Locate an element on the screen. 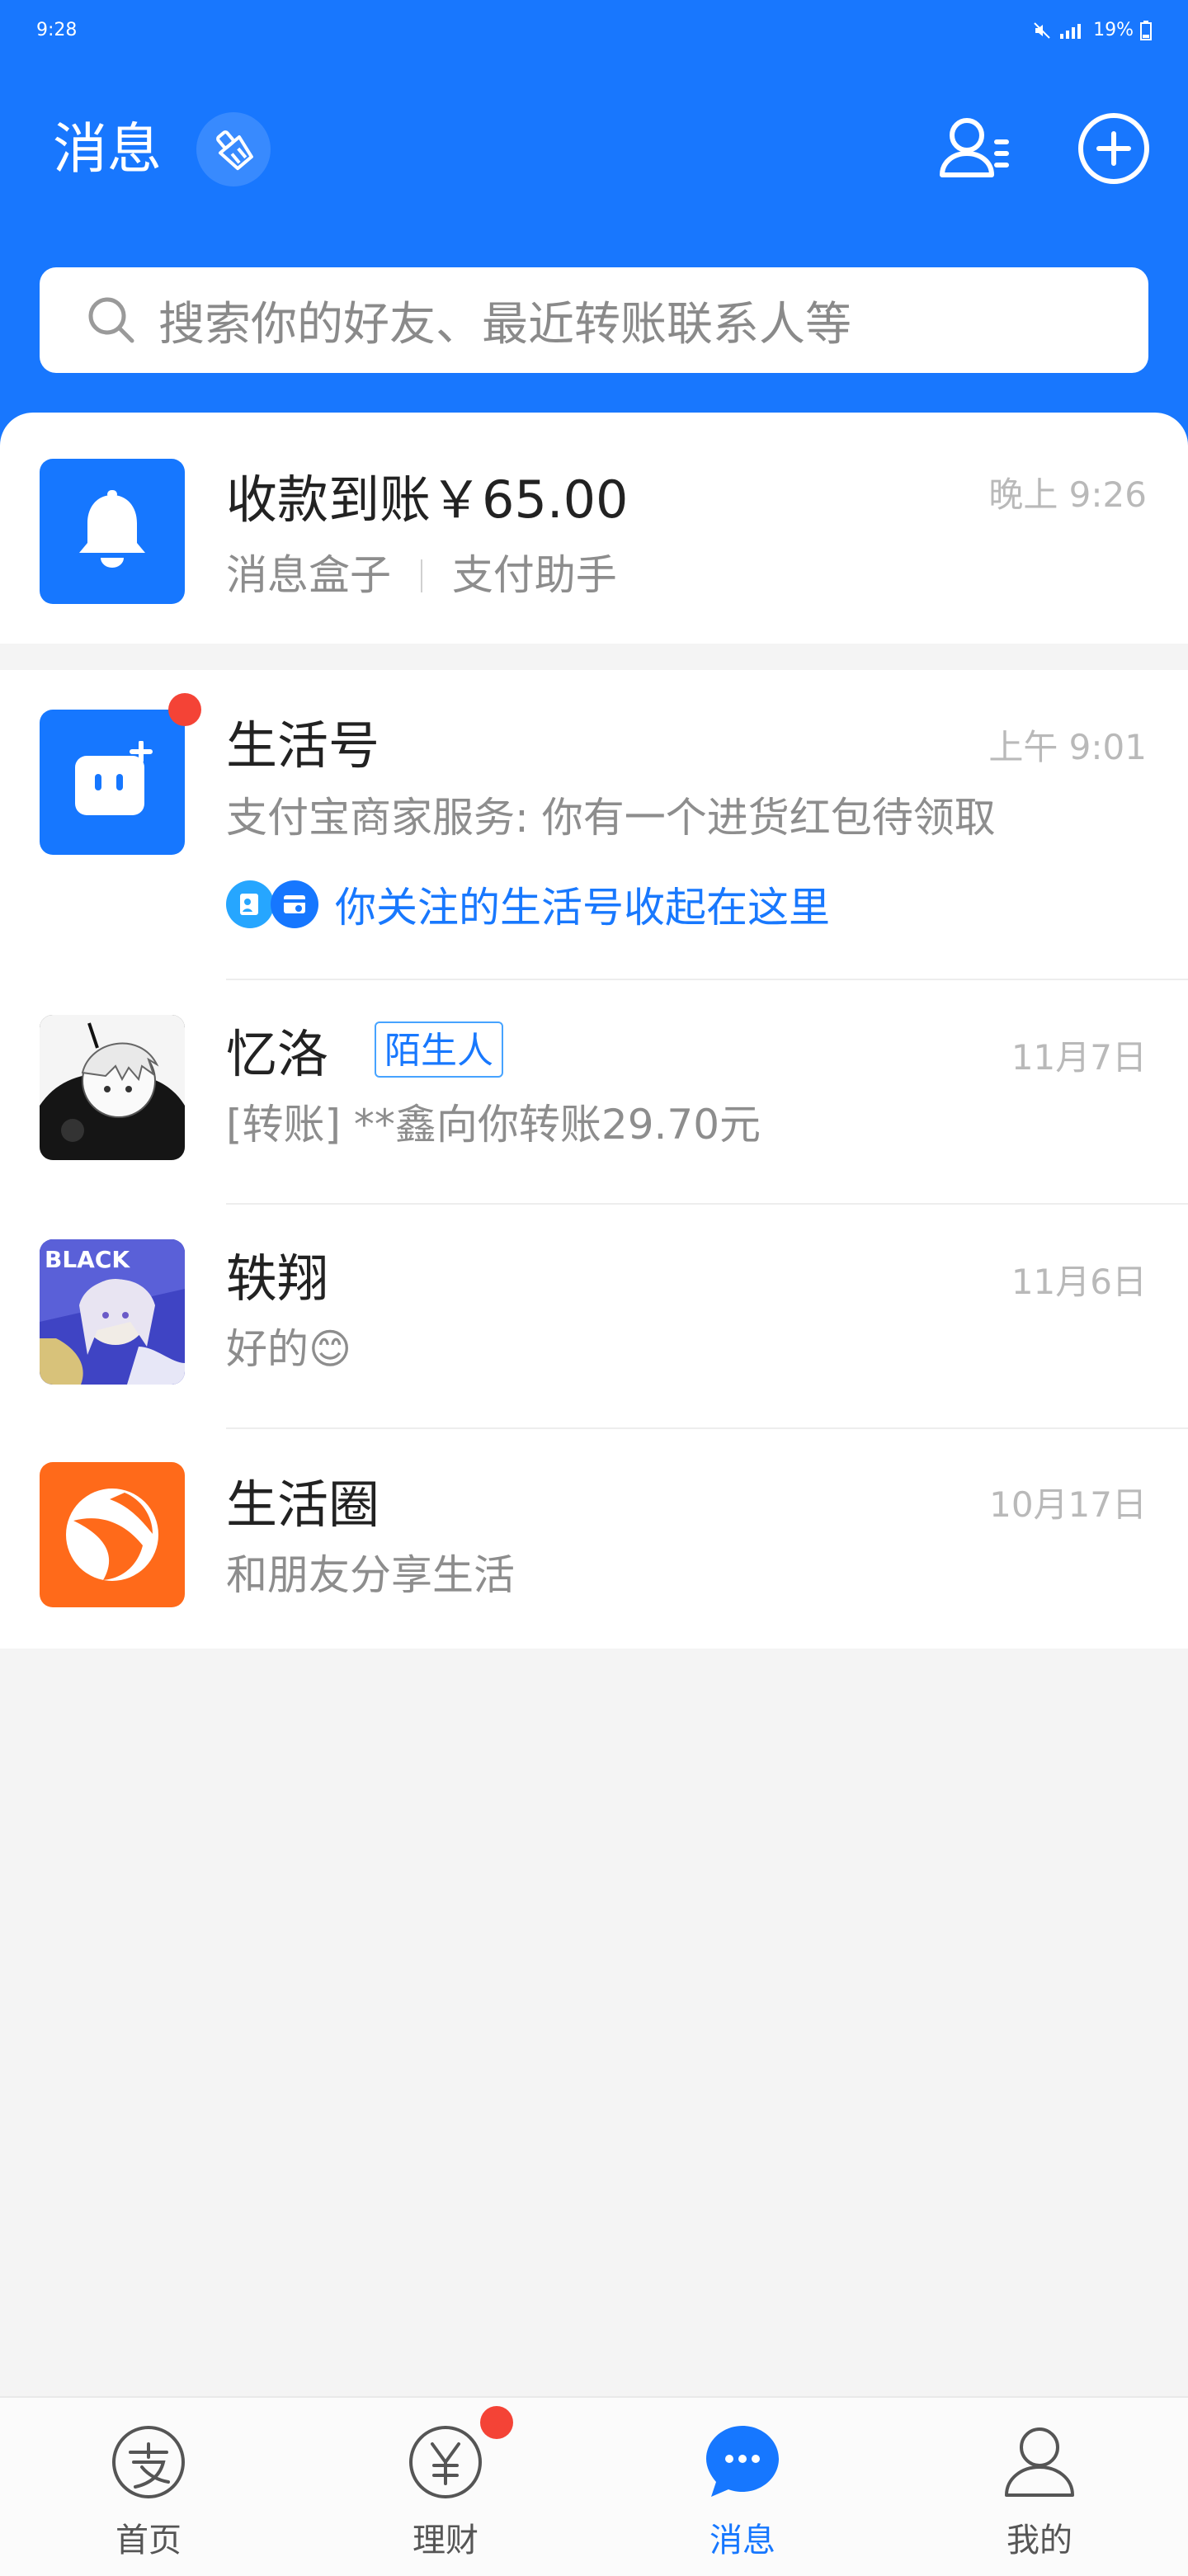 This screenshot has width=1188, height=2576. contacts-icon is located at coordinates (974, 147).